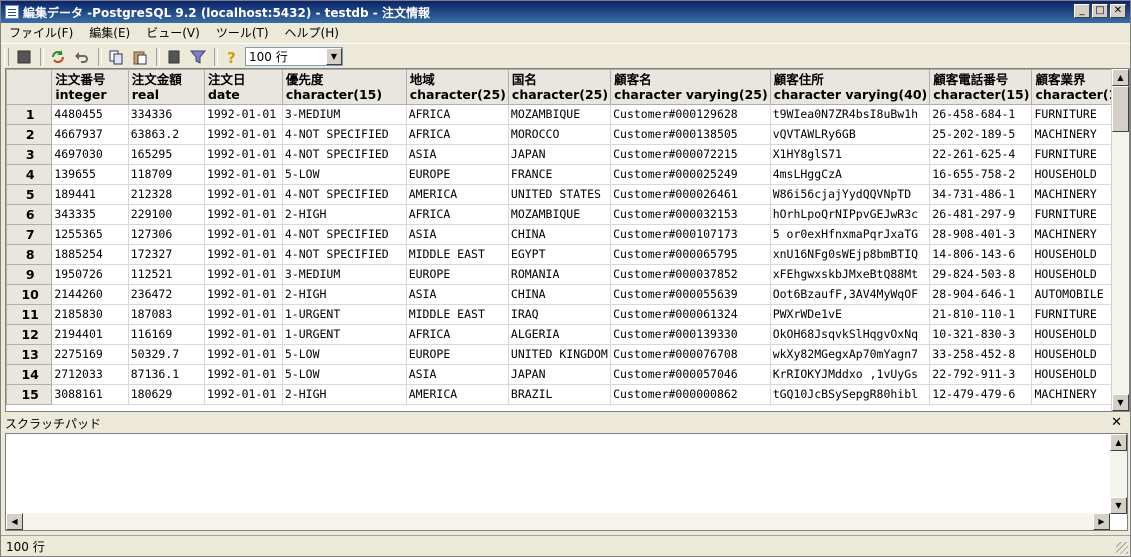  Describe the element at coordinates (29, 114) in the screenshot. I see `row-number: 1` at that location.